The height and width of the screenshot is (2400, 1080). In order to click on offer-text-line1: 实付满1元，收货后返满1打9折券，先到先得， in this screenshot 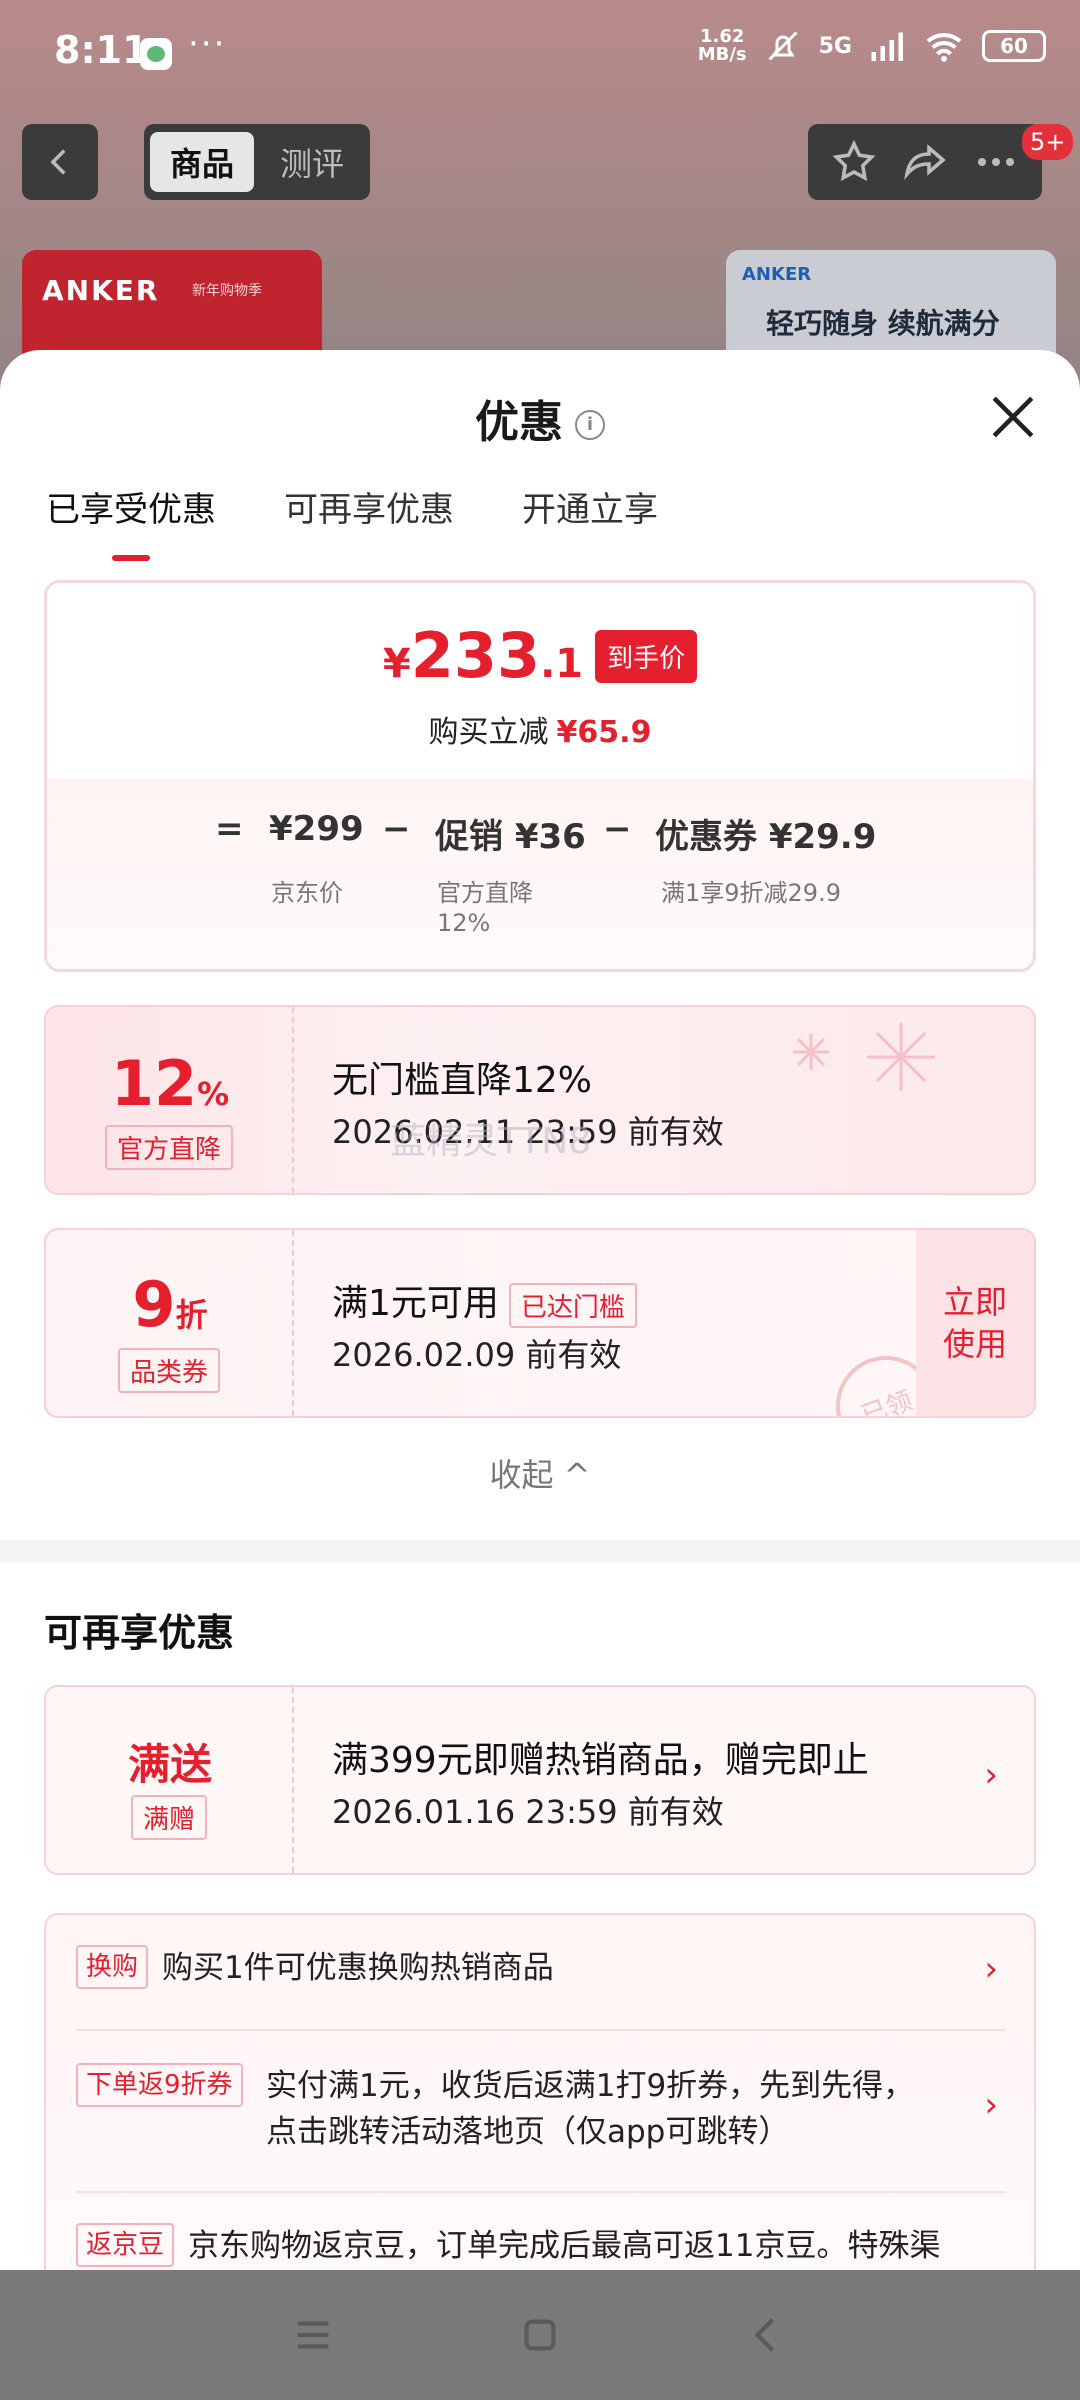, I will do `click(590, 2086)`.